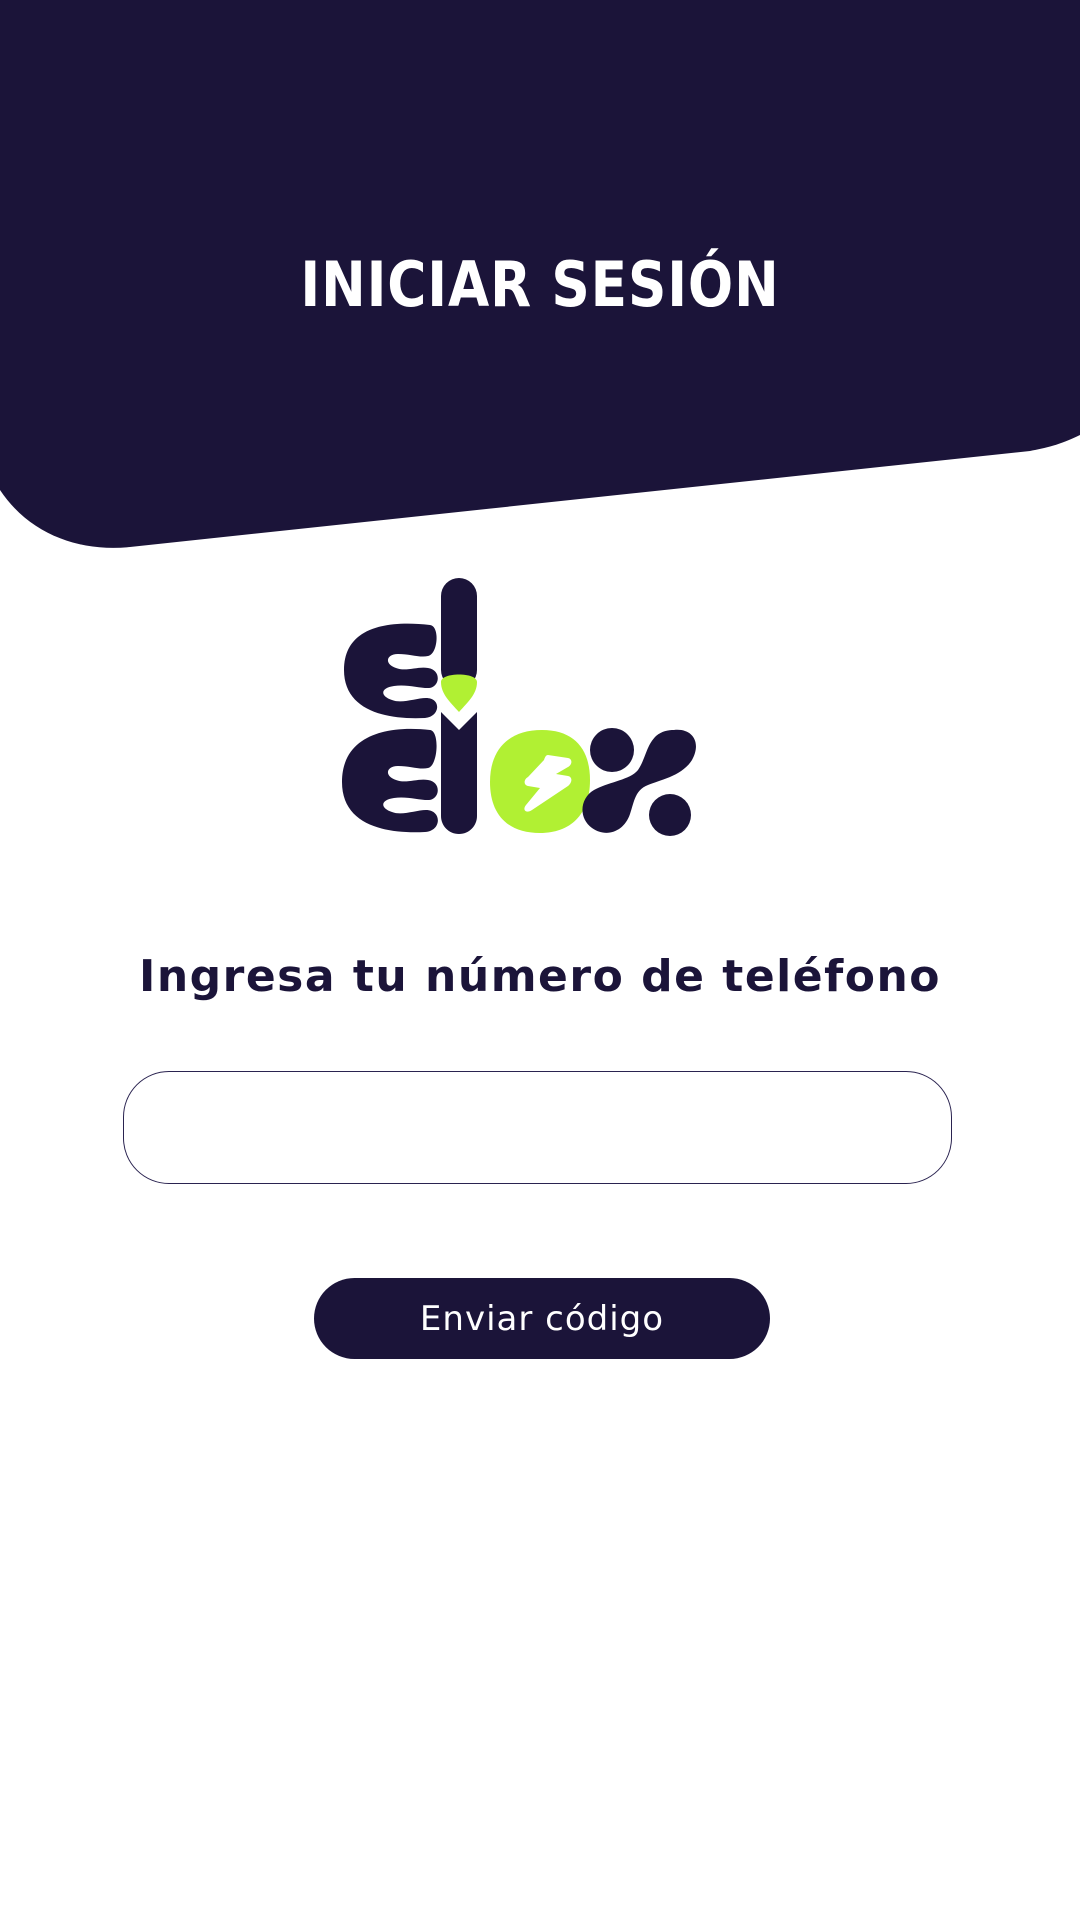 This screenshot has width=1080, height=1920. I want to click on logo-letter-c-upper, so click(391, 671).